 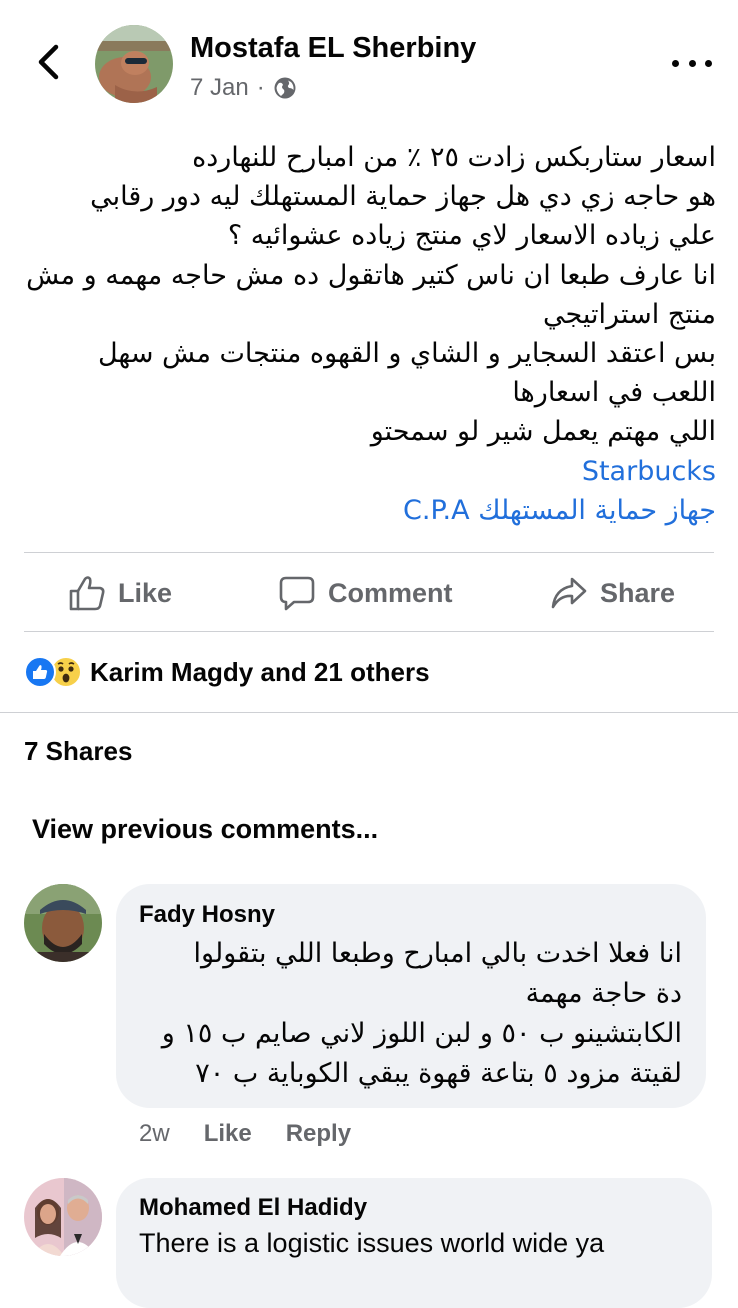 I want to click on share-label: Share, so click(x=638, y=592).